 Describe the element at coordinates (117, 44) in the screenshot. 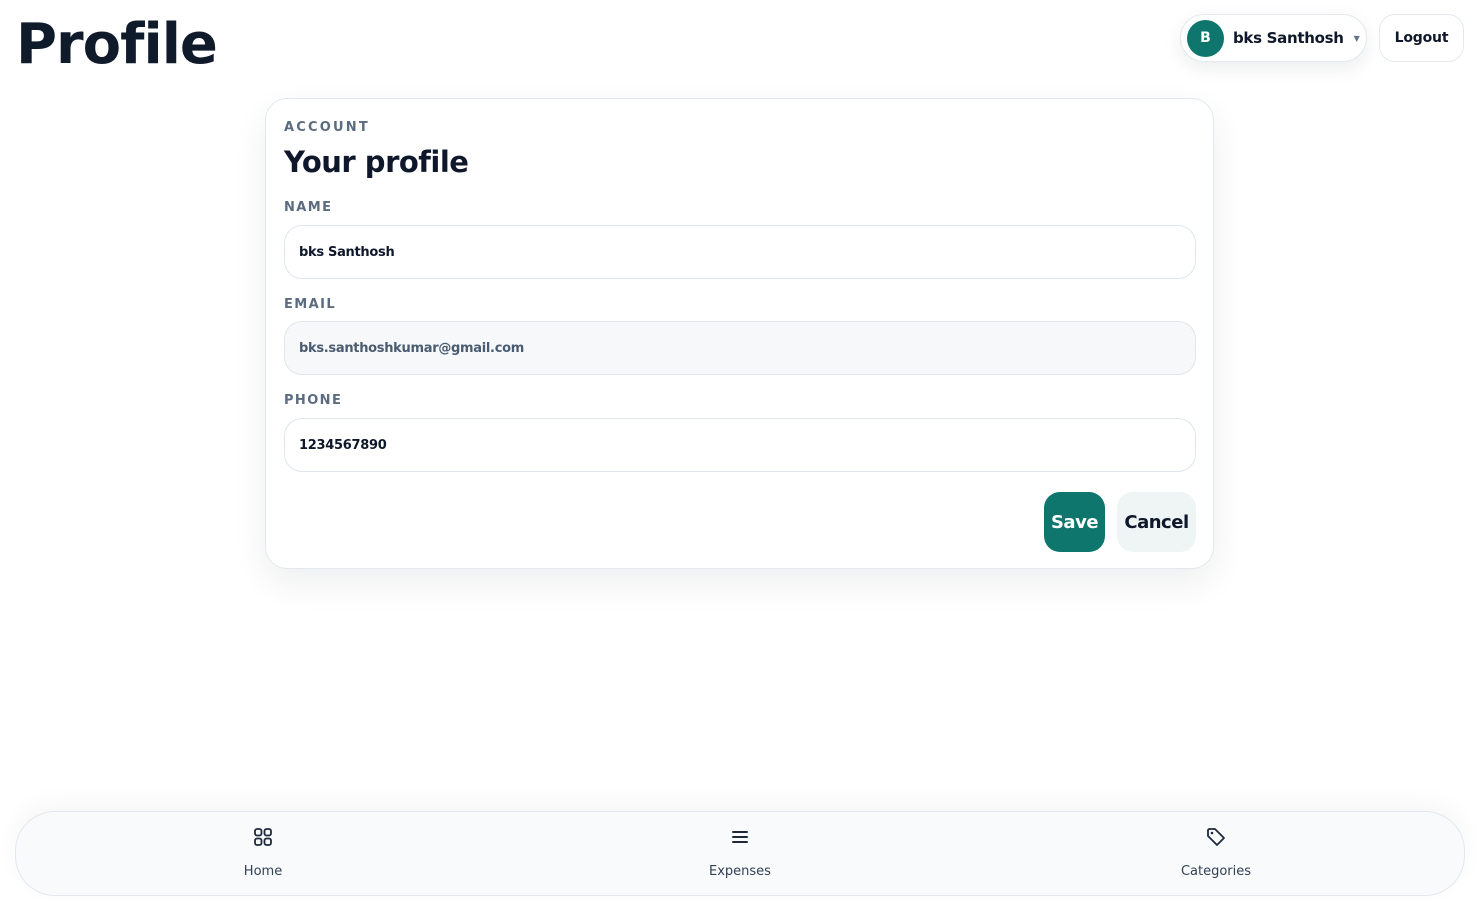

I see `page-title: Profile` at that location.